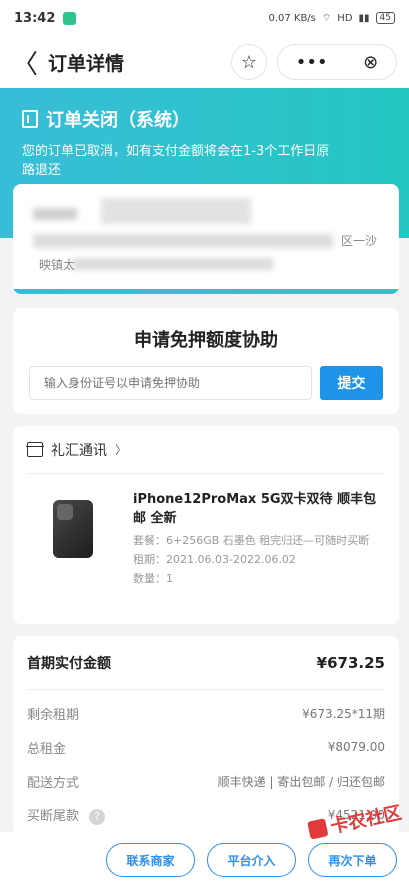 This screenshot has width=409, height=888. I want to click on first-payment-label: 首期实付金额, so click(69, 663).